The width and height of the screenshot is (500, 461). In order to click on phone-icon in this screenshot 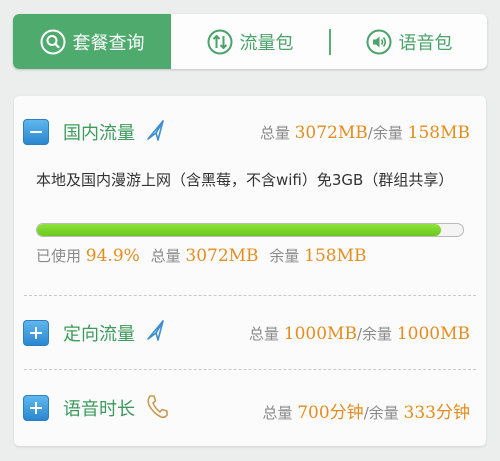, I will do `click(157, 407)`.